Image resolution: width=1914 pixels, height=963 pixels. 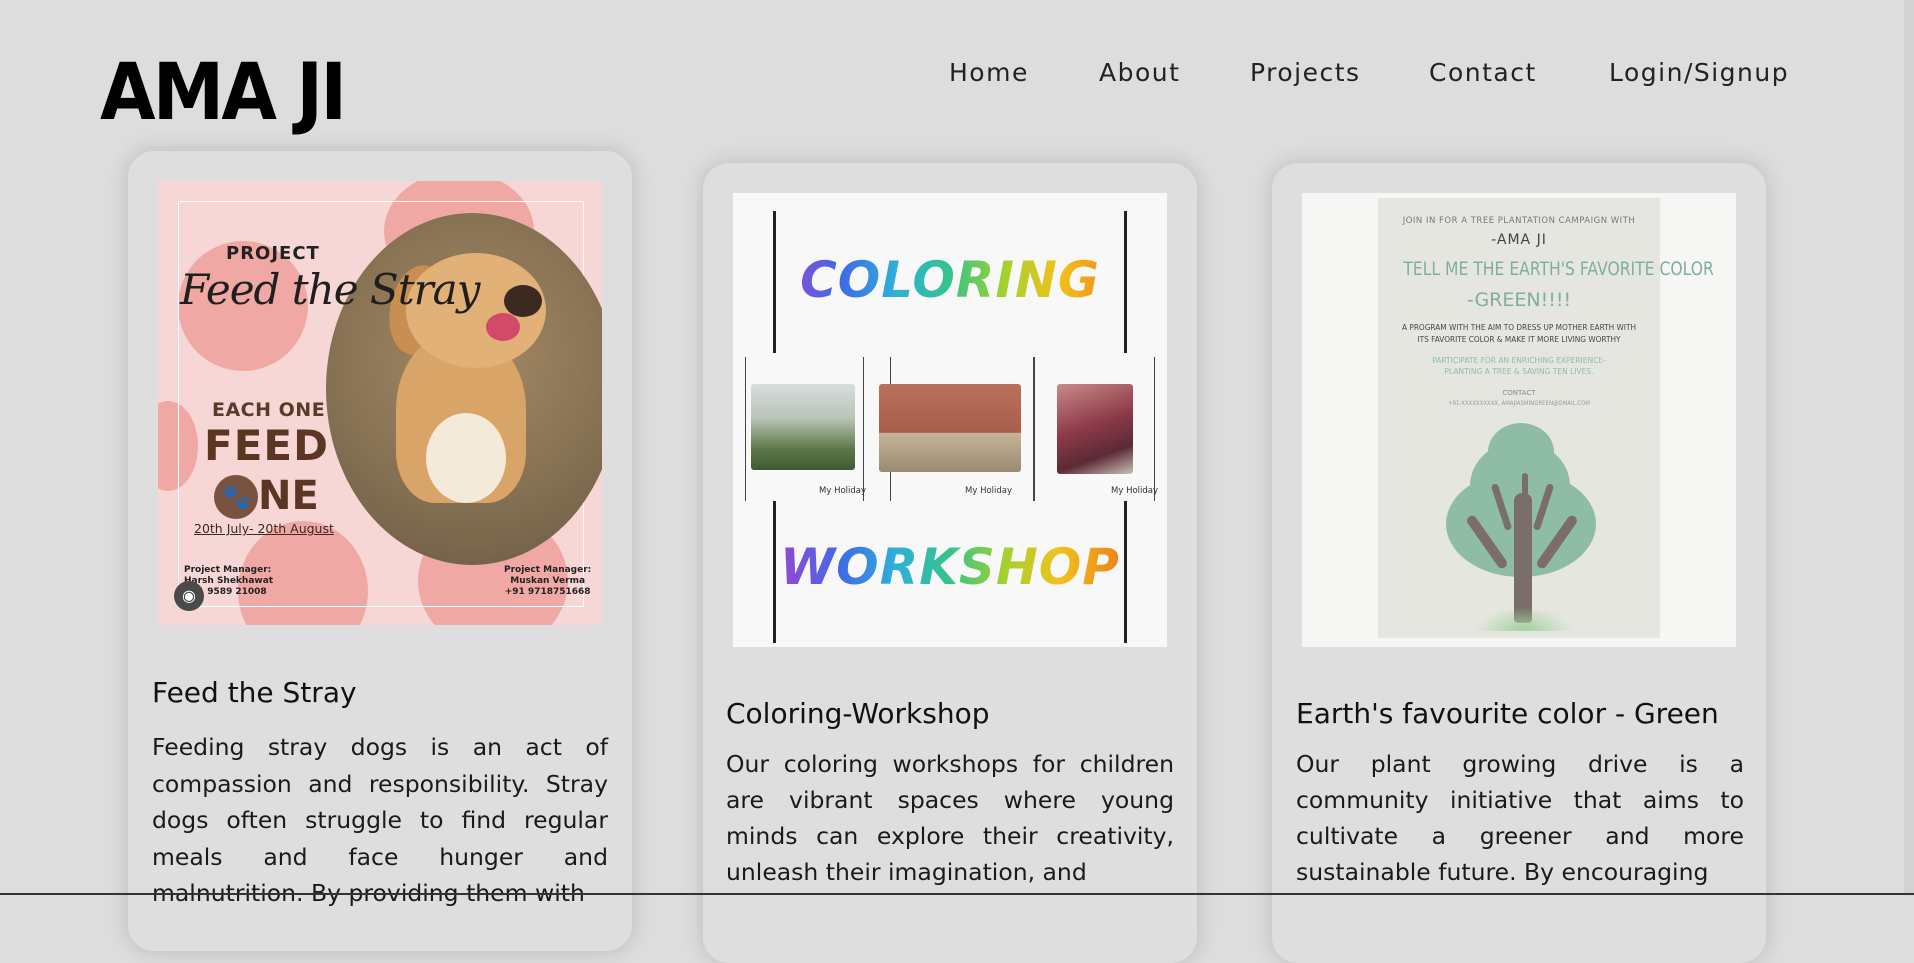 What do you see at coordinates (266, 445) in the screenshot?
I see `poster-feed-word: FEED` at bounding box center [266, 445].